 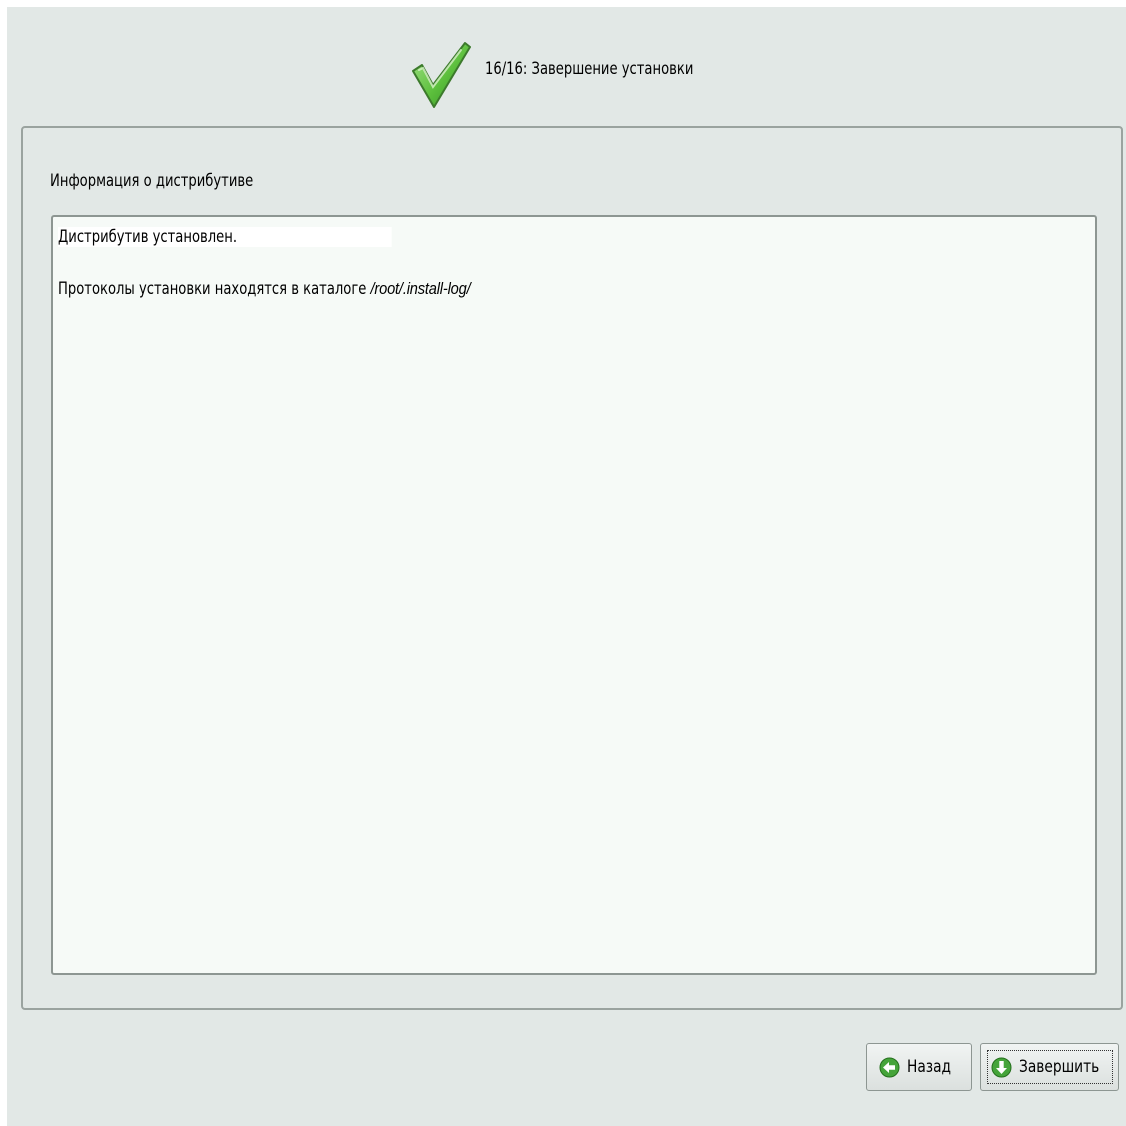 What do you see at coordinates (214, 289) in the screenshot?
I see `log-location-prefix: Протоколы установки находятся в каталоге` at bounding box center [214, 289].